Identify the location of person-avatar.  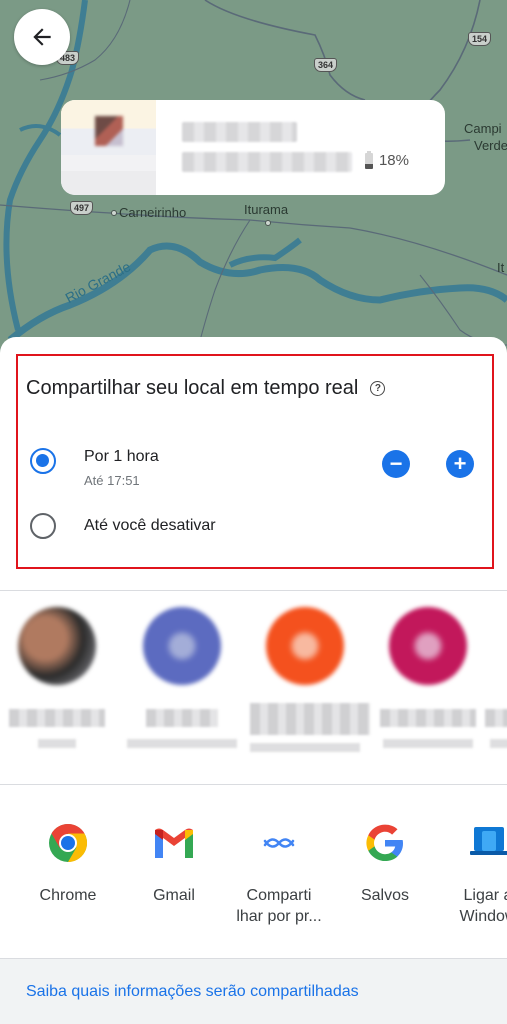
(108, 147).